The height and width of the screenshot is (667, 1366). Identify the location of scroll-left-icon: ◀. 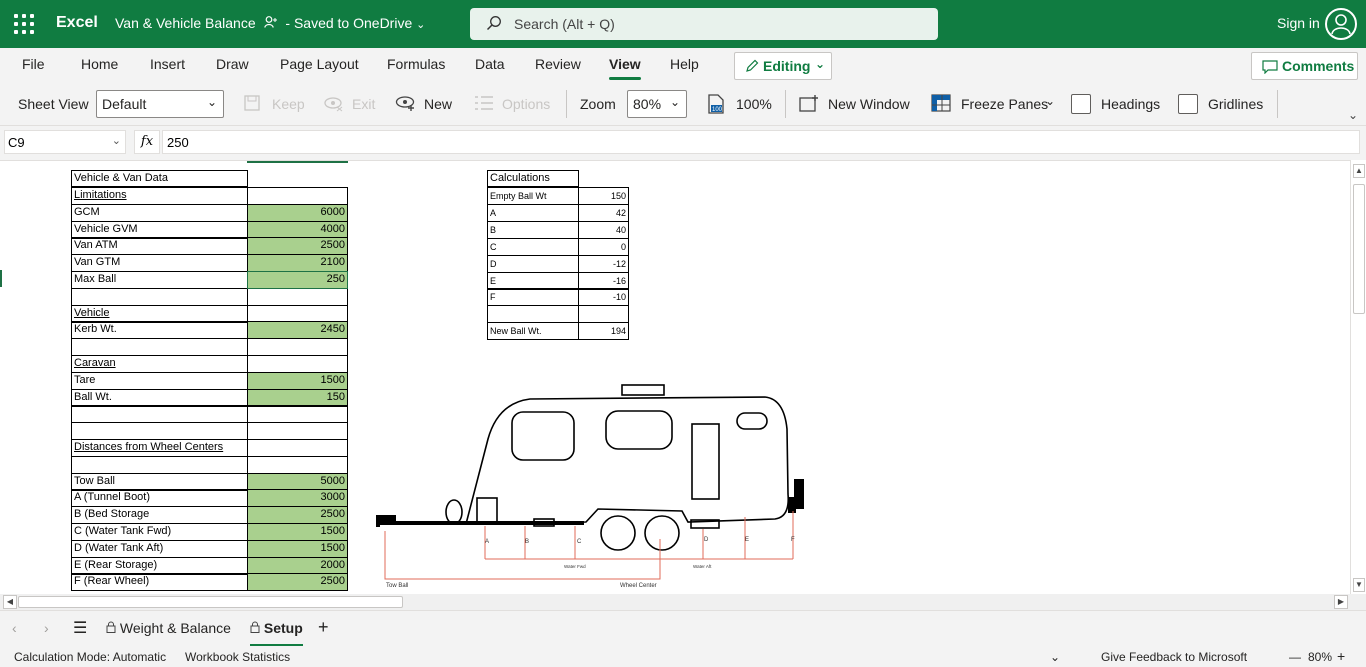
(10, 602).